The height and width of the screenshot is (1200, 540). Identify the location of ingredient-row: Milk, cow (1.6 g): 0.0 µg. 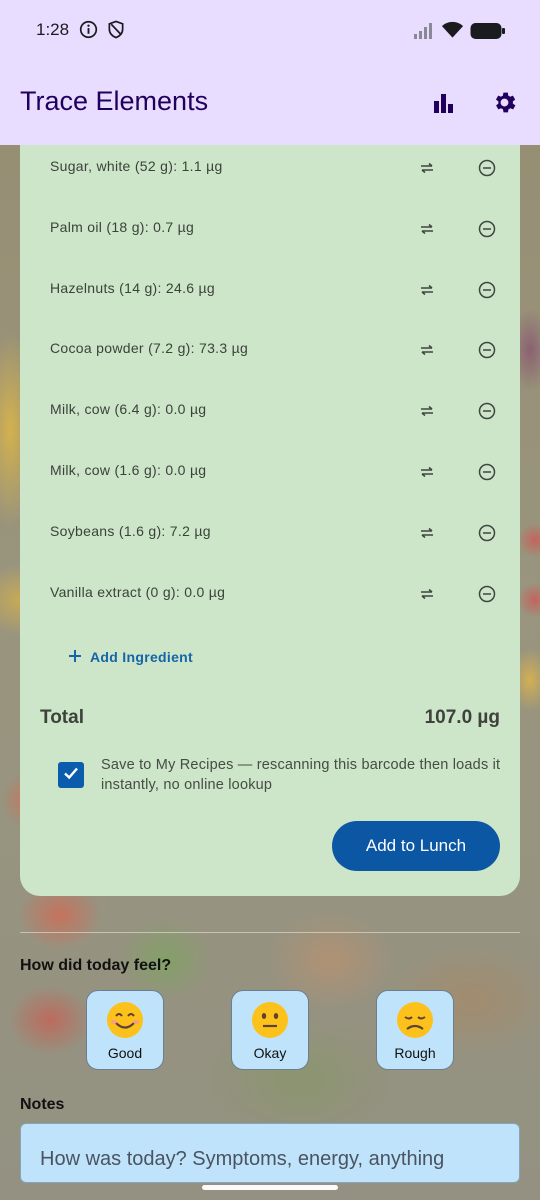
(275, 472).